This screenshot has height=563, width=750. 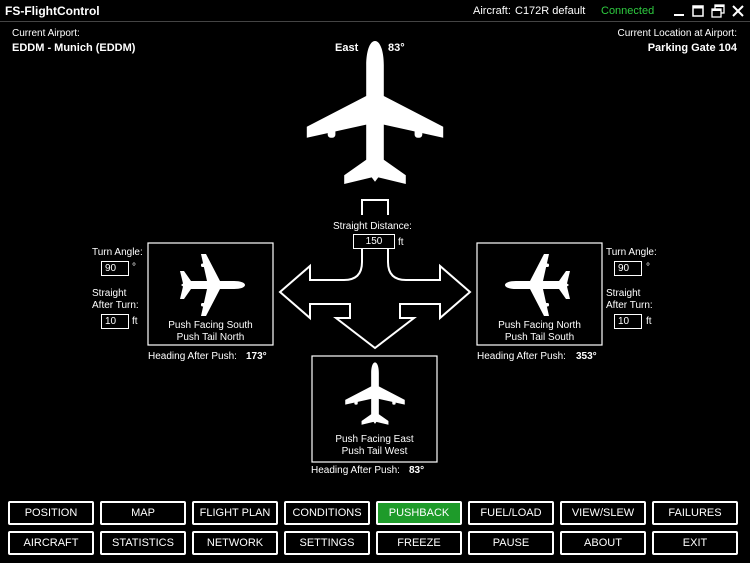 I want to click on nav-map-button: MAP, so click(x=143, y=513).